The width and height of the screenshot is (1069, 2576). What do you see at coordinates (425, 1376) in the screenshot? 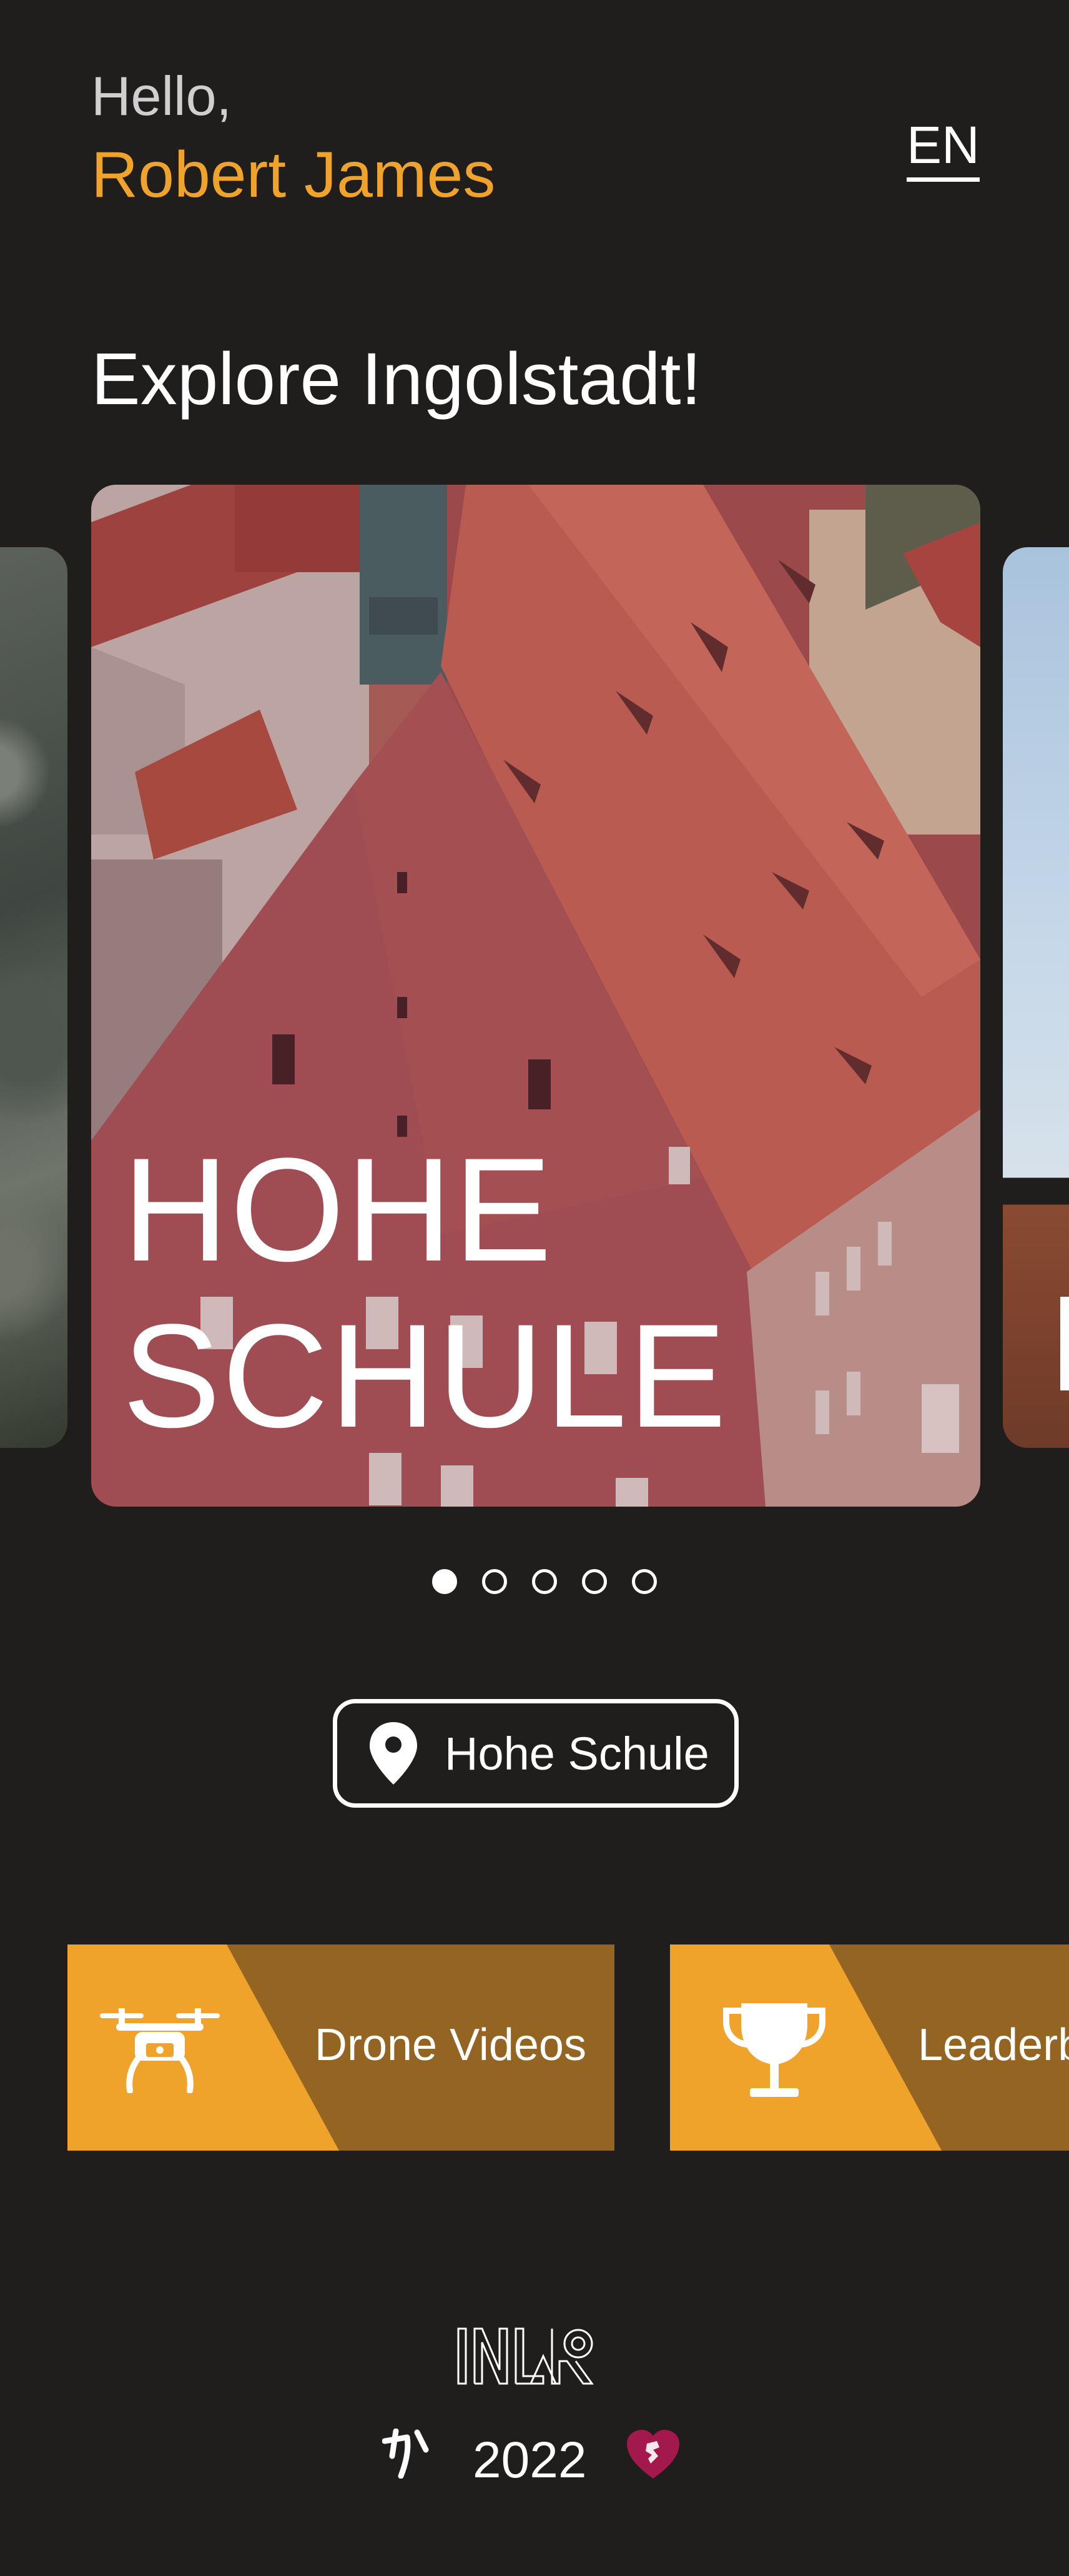
I see `card-title-line-2: SCHULE` at bounding box center [425, 1376].